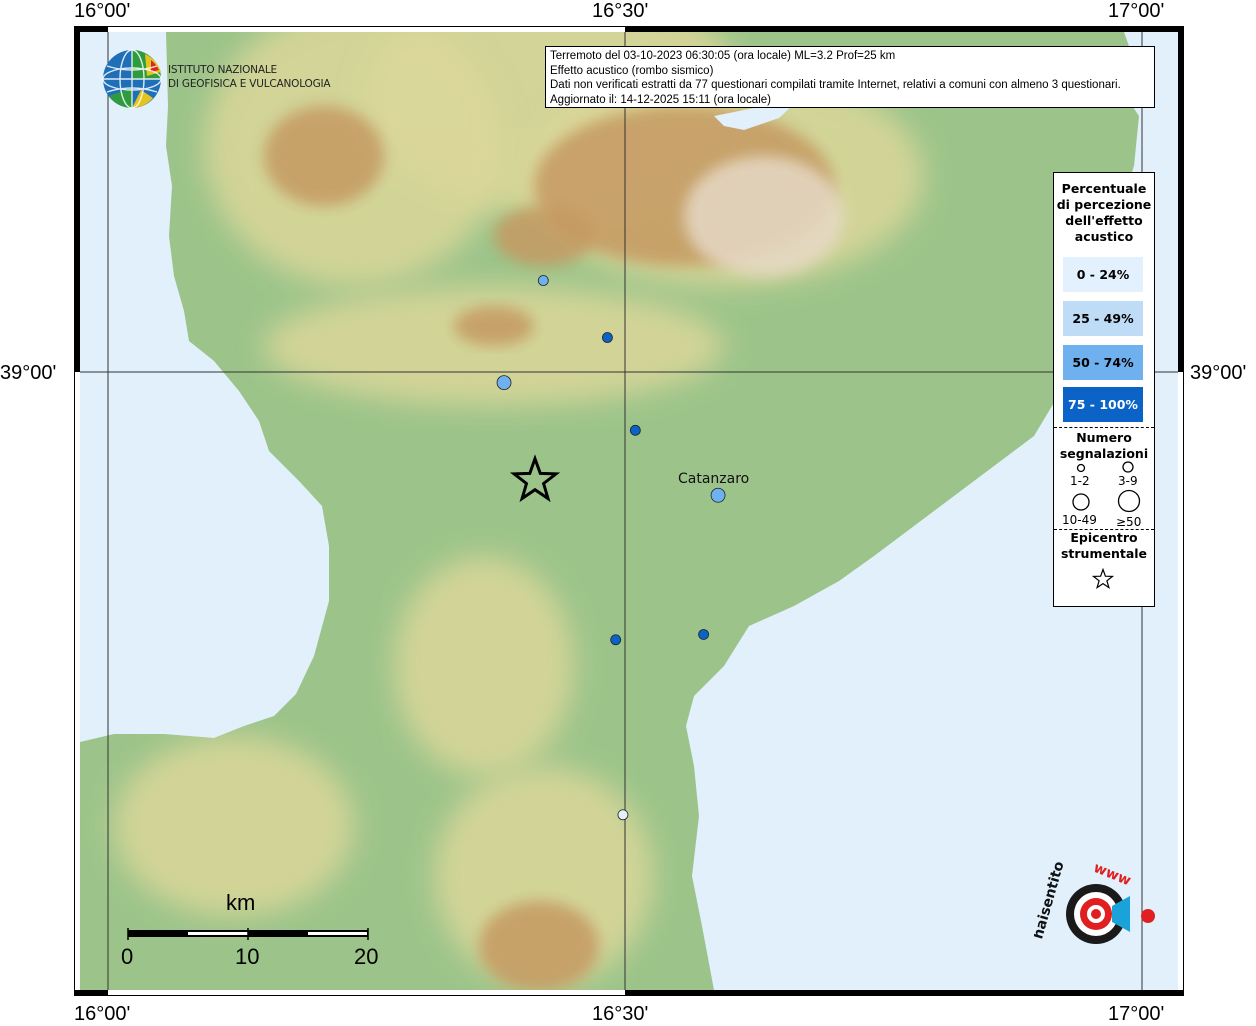 This screenshot has width=1256, height=1026. What do you see at coordinates (1079, 520) in the screenshot?
I see `legend-count-3: 10-49` at bounding box center [1079, 520].